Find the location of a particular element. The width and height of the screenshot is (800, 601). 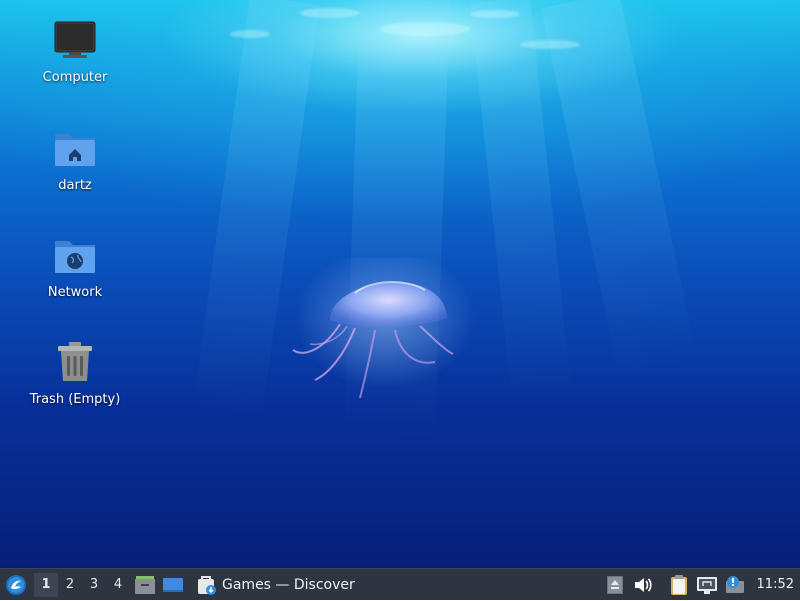

show-desktop-icon is located at coordinates (173, 584).